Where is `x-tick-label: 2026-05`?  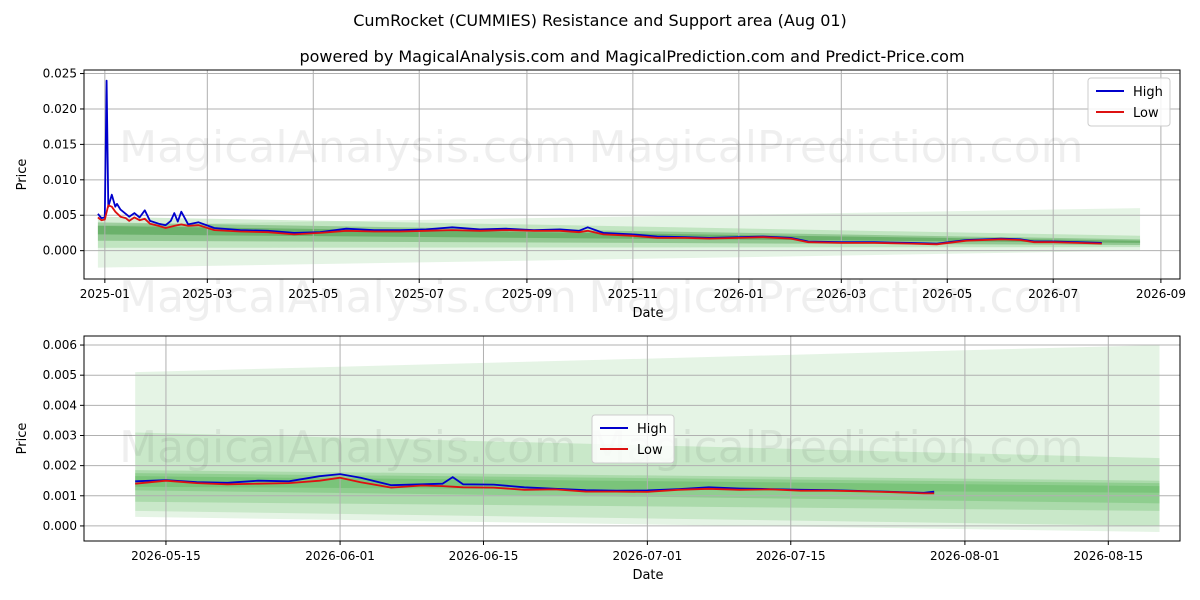
x-tick-label: 2026-05 is located at coordinates (947, 294).